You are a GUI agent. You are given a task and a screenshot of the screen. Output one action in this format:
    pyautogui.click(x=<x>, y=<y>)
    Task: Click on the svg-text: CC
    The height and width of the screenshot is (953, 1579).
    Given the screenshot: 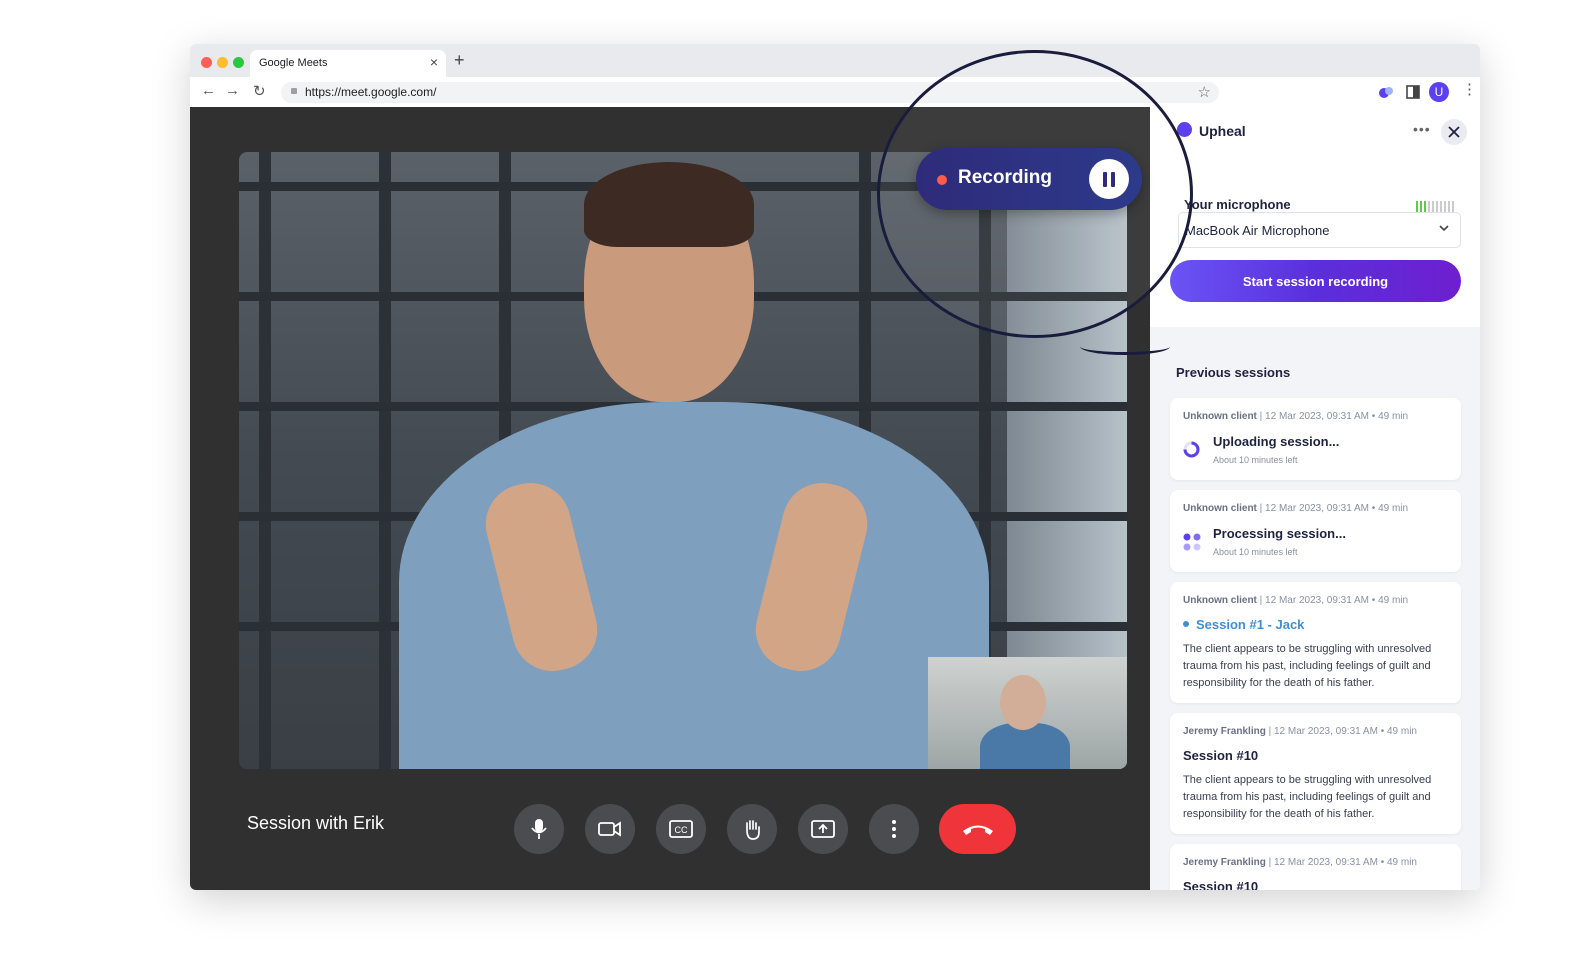 What is the action you would take?
    pyautogui.click(x=681, y=830)
    